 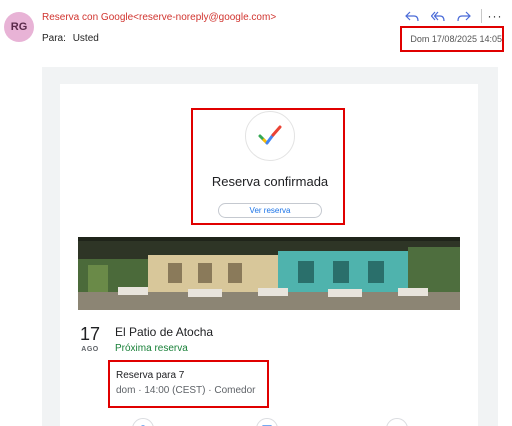 What do you see at coordinates (90, 349) in the screenshot?
I see `reservation-month: AGO` at bounding box center [90, 349].